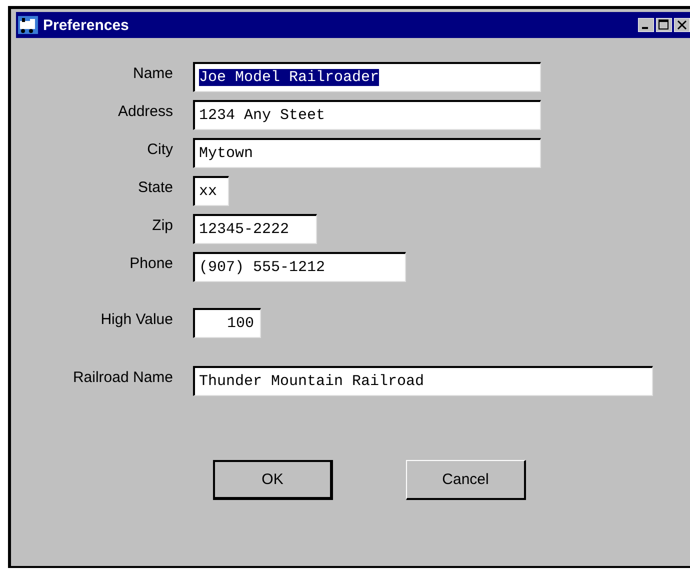 This screenshot has height=571, width=690. What do you see at coordinates (423, 381) in the screenshot?
I see `input-field: Thunder Mountain Railroad` at bounding box center [423, 381].